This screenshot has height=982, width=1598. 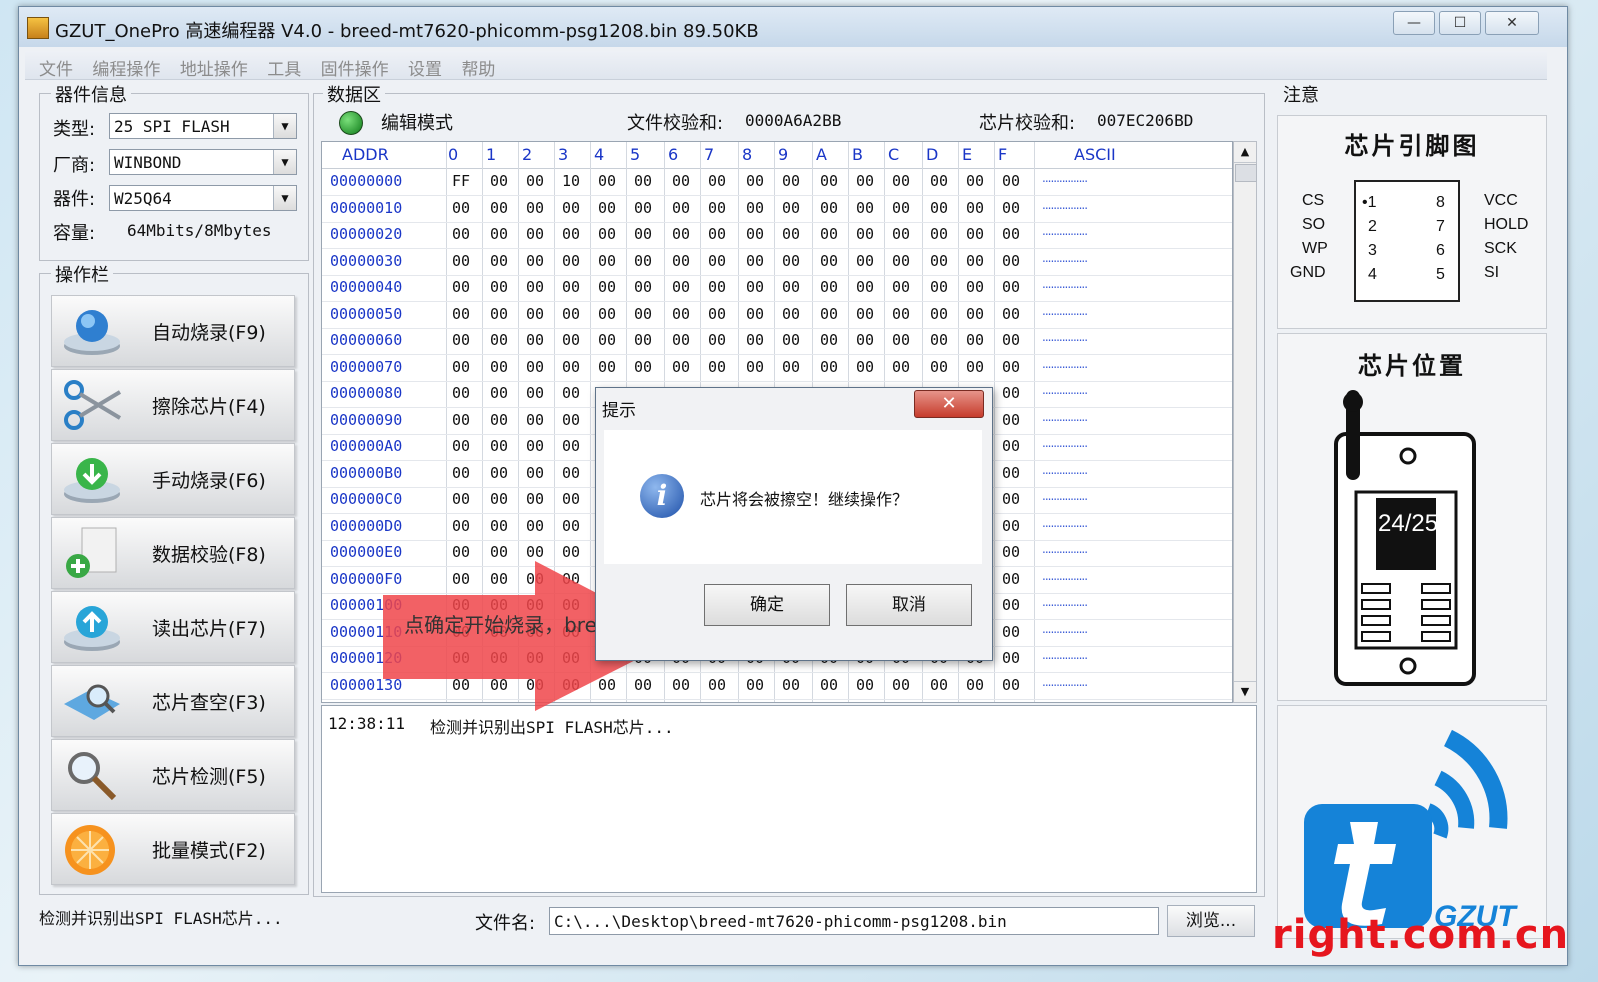 What do you see at coordinates (126, 67) in the screenshot?
I see `menu-program: 编程操作` at bounding box center [126, 67].